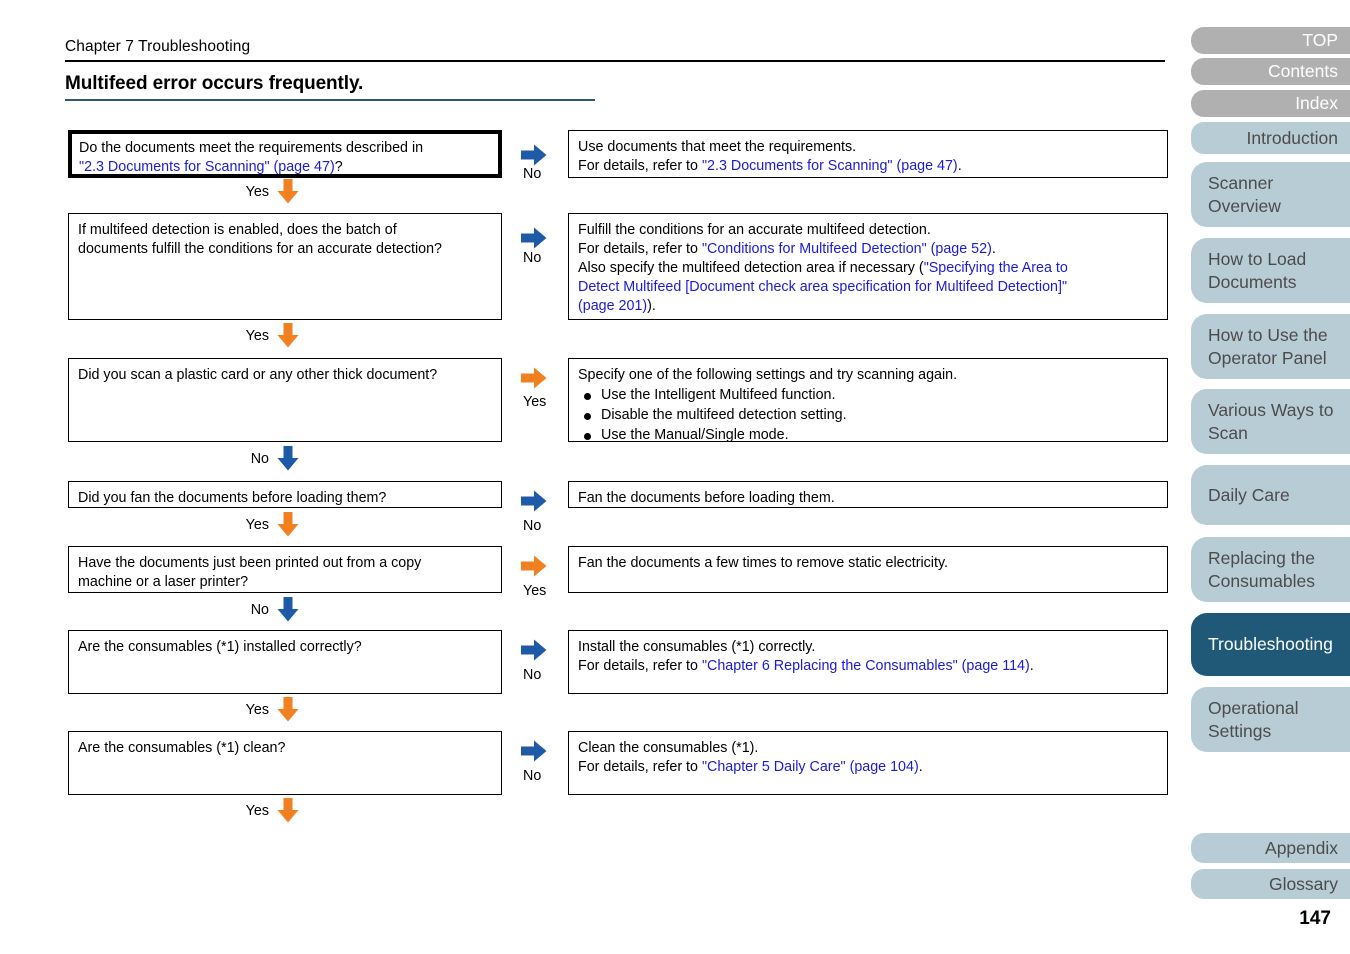 The height and width of the screenshot is (954, 1350). Describe the element at coordinates (1253, 707) in the screenshot. I see `sidebar-item-label: Operational` at that location.